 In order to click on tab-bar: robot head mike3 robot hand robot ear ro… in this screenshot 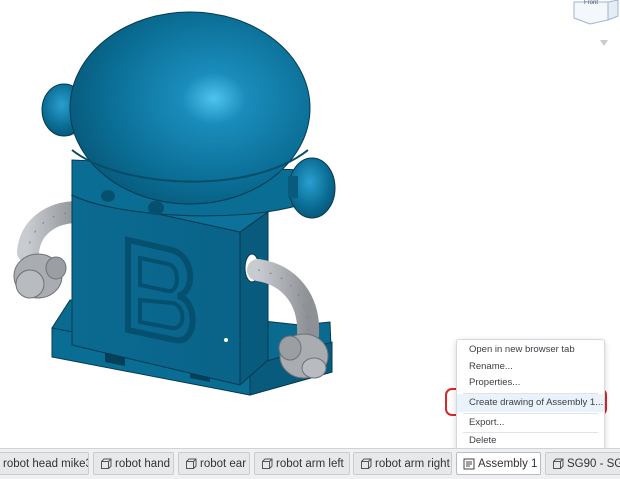, I will do `click(310, 463)`.